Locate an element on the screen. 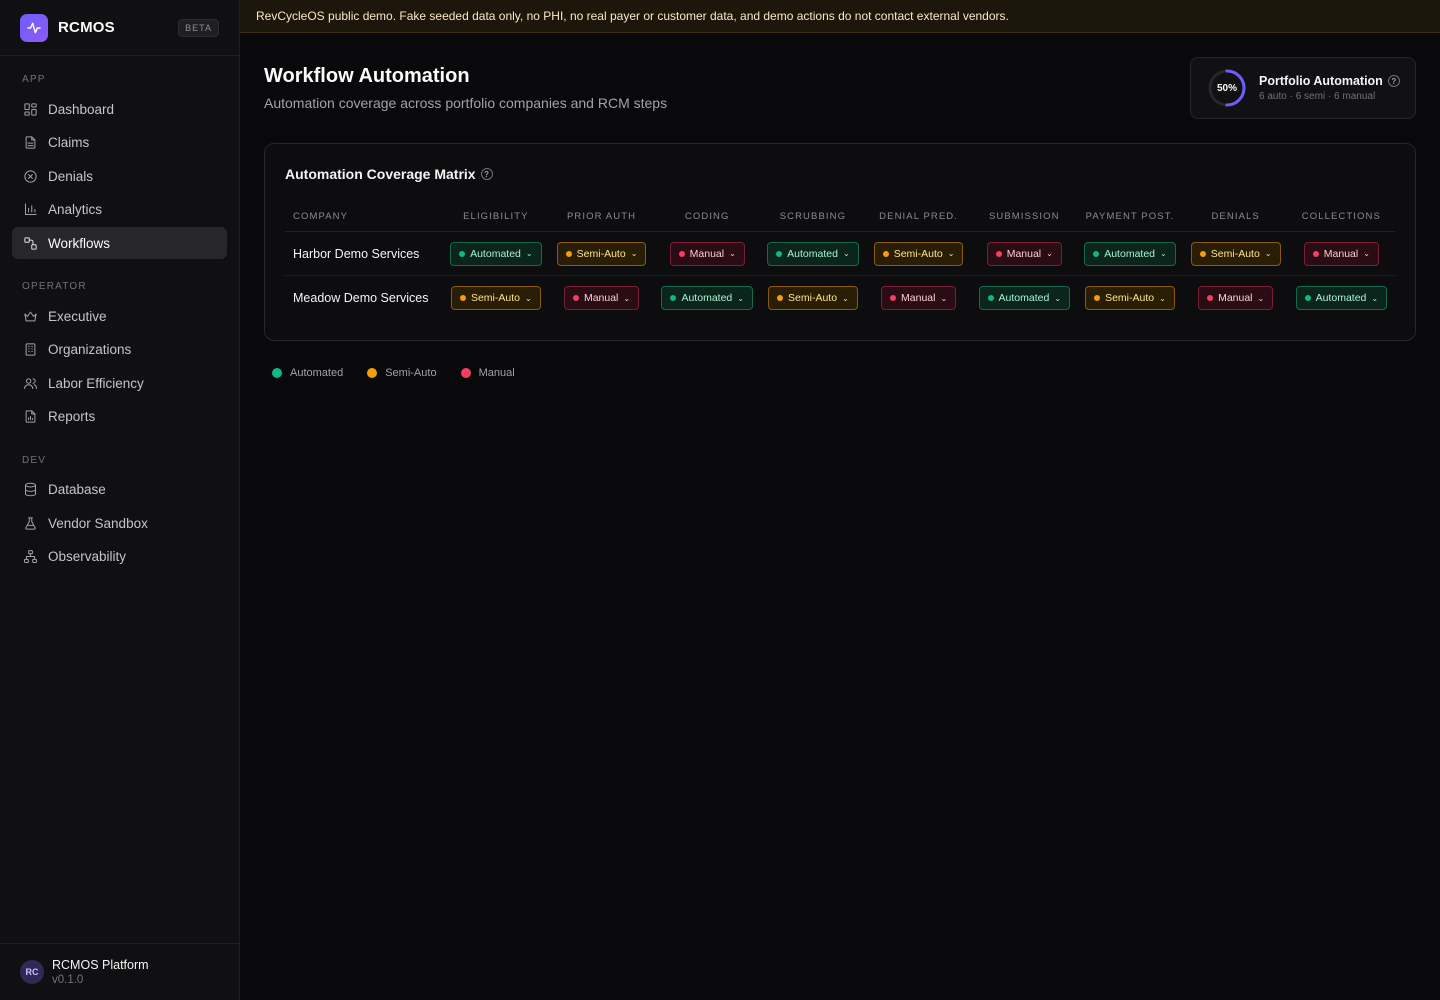 Image resolution: width=1440 pixels, height=1000 pixels. sidebar-item-label: Database is located at coordinates (77, 489).